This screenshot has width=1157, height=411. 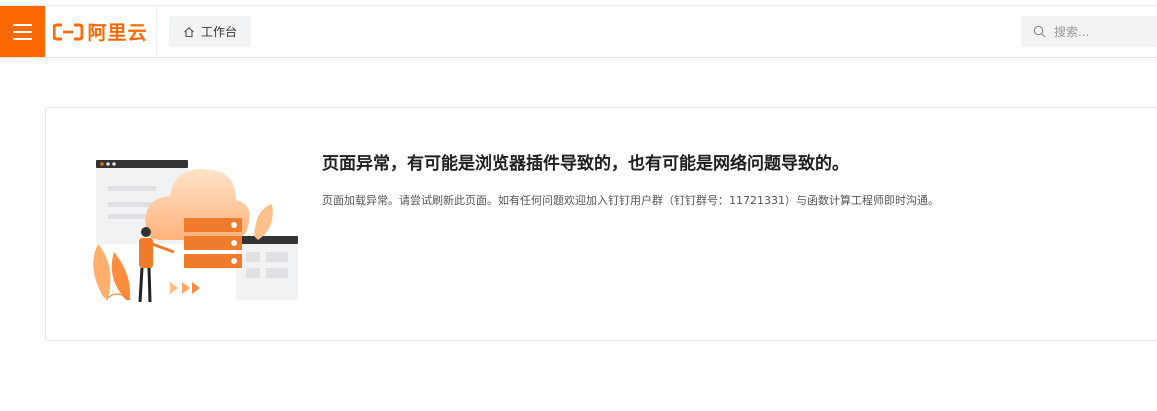 What do you see at coordinates (195, 231) in the screenshot?
I see `error-illustration` at bounding box center [195, 231].